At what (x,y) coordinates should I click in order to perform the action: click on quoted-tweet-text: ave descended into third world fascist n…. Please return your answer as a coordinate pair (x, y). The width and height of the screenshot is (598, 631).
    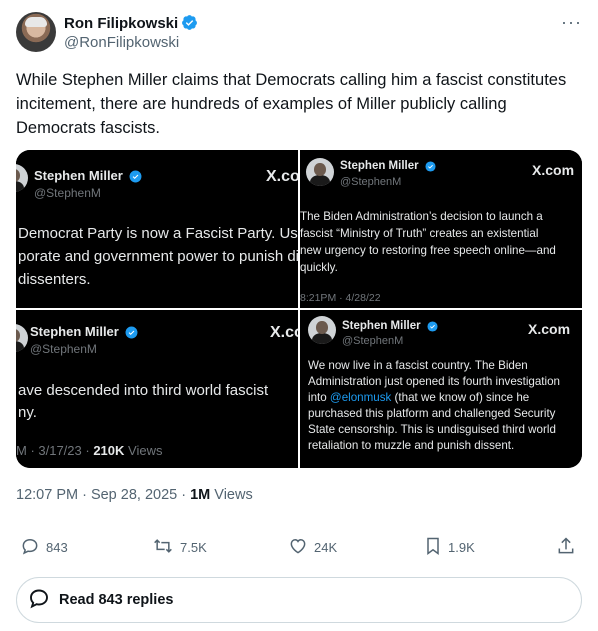
    Looking at the image, I should click on (143, 401).